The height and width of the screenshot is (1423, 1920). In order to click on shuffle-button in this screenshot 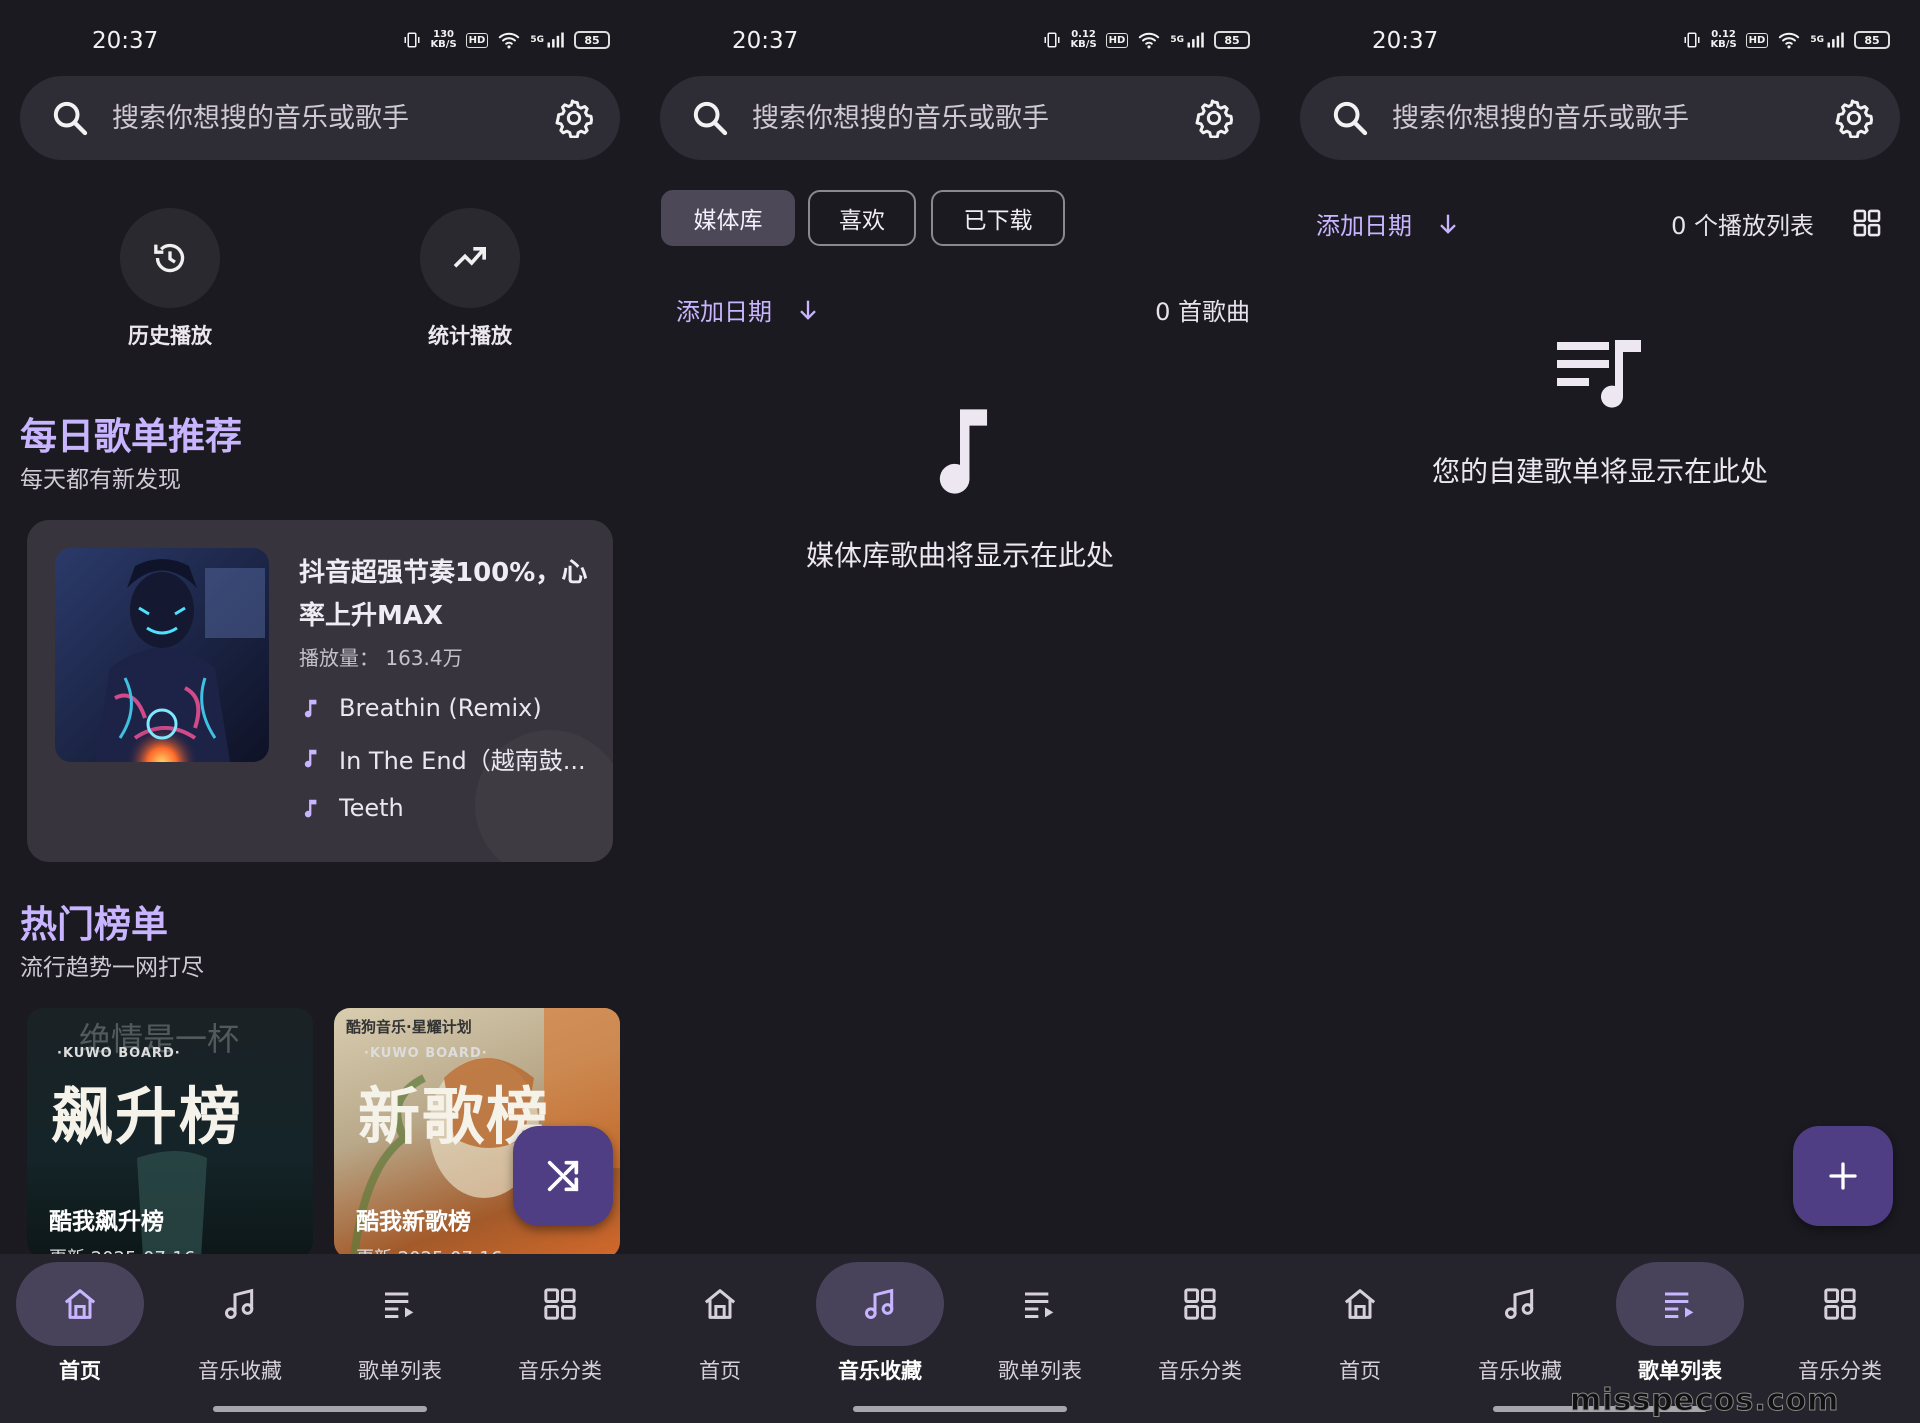, I will do `click(563, 1176)`.